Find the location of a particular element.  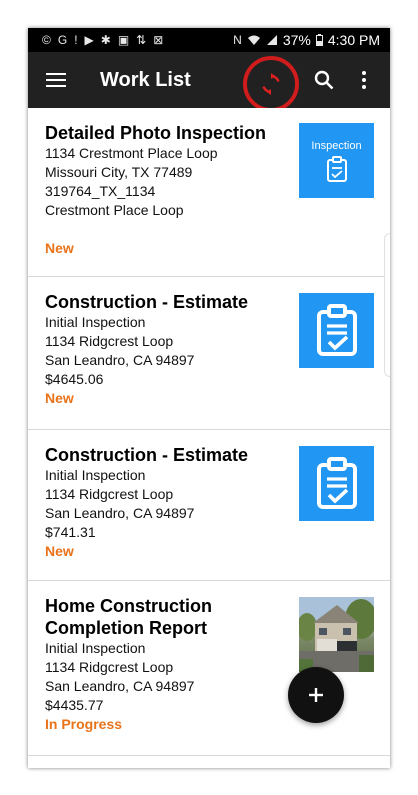

work-item-title: Home Construction Completion Report is located at coordinates (129, 617).